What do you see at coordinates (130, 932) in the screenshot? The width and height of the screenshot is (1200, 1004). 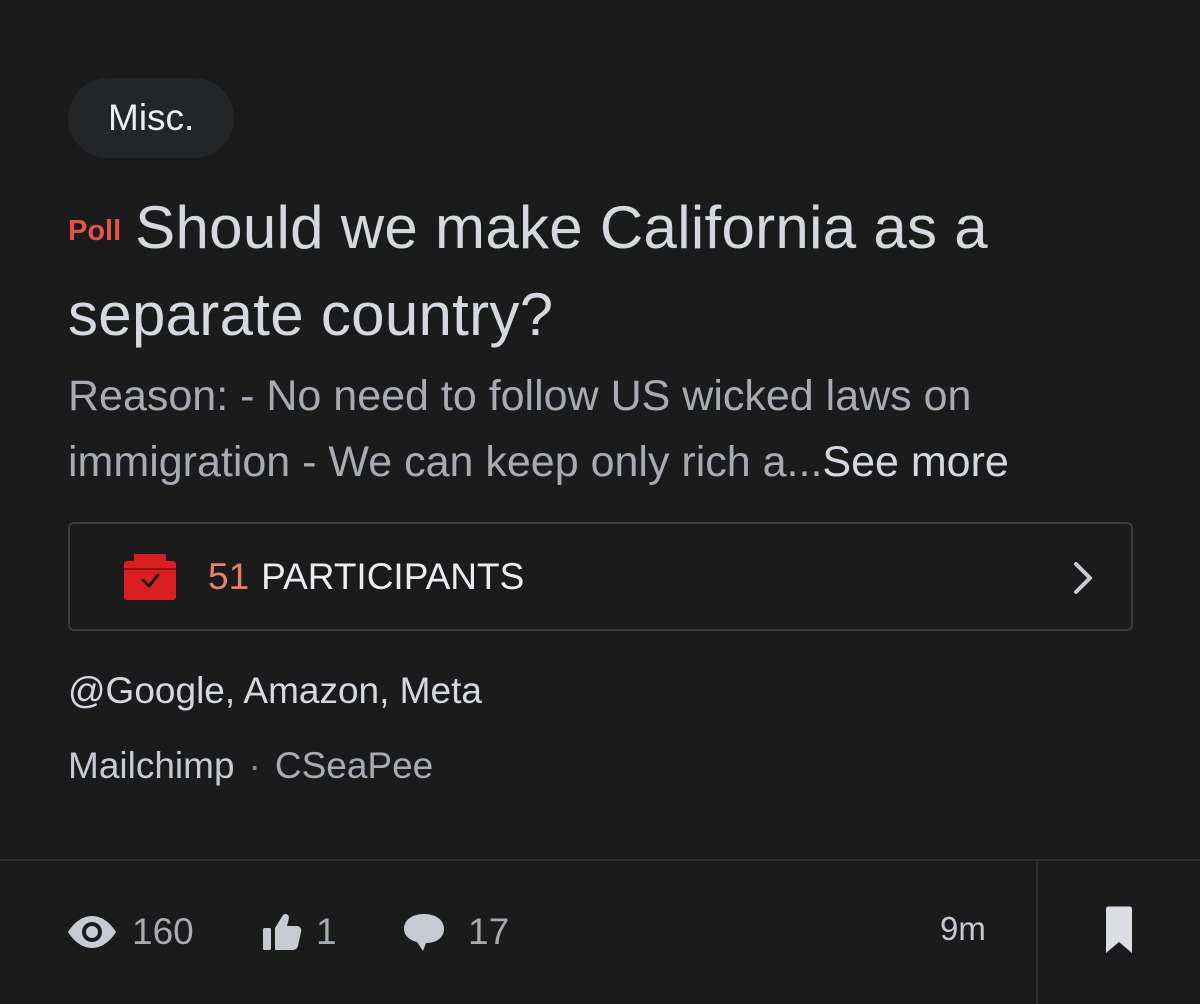 I see `views-stat: 160` at bounding box center [130, 932].